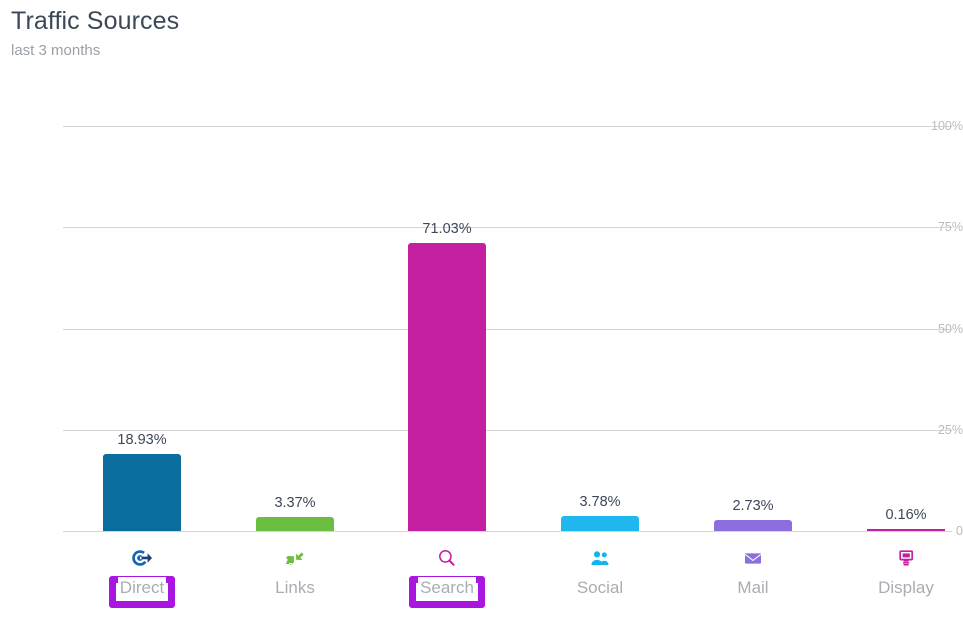 The height and width of the screenshot is (619, 963). I want to click on link-arrows-icon, so click(295, 558).